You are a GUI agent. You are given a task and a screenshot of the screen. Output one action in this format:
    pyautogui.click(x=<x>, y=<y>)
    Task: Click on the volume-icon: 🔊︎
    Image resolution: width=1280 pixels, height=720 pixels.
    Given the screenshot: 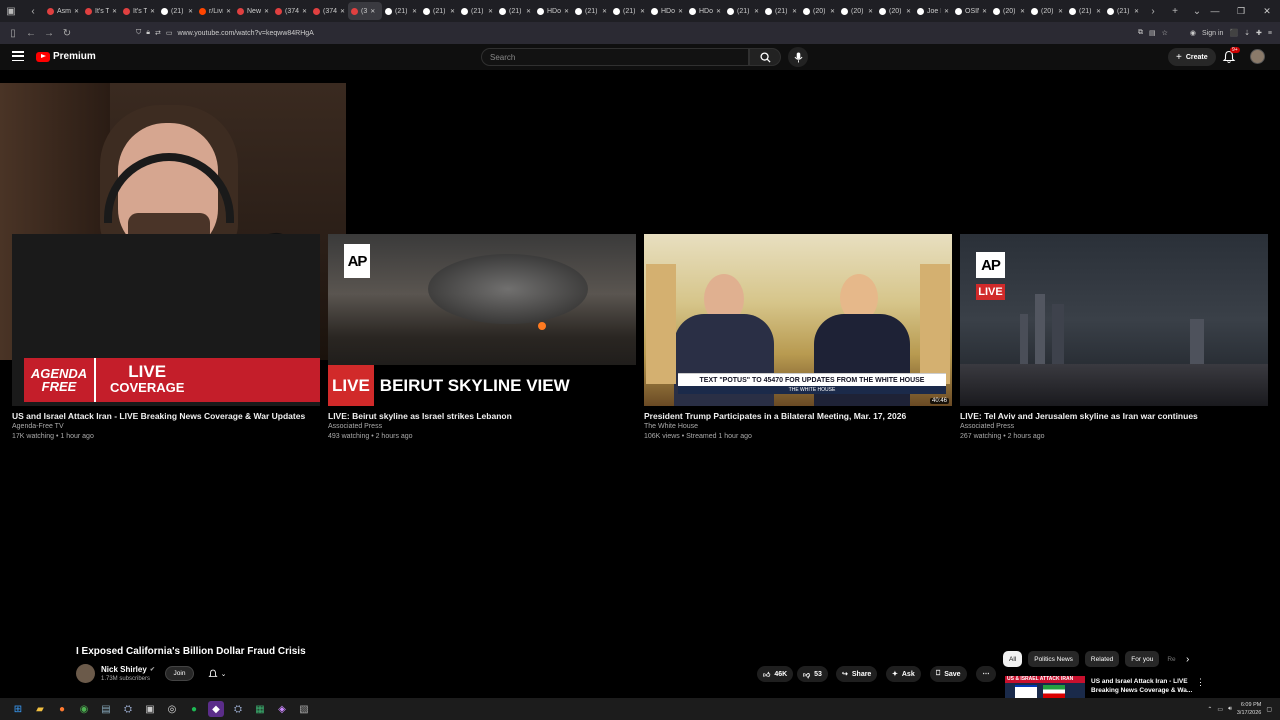 What is the action you would take?
    pyautogui.click(x=1230, y=709)
    